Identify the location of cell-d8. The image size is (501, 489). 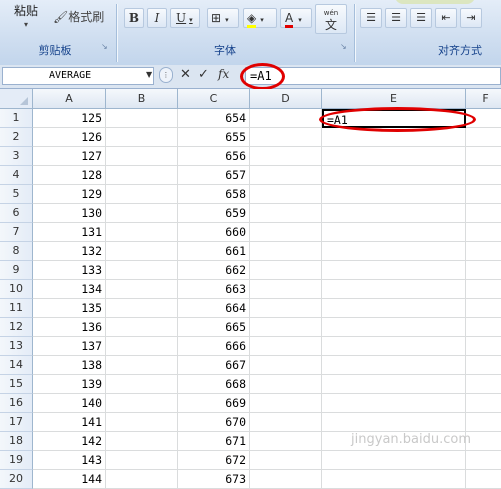
(286, 251).